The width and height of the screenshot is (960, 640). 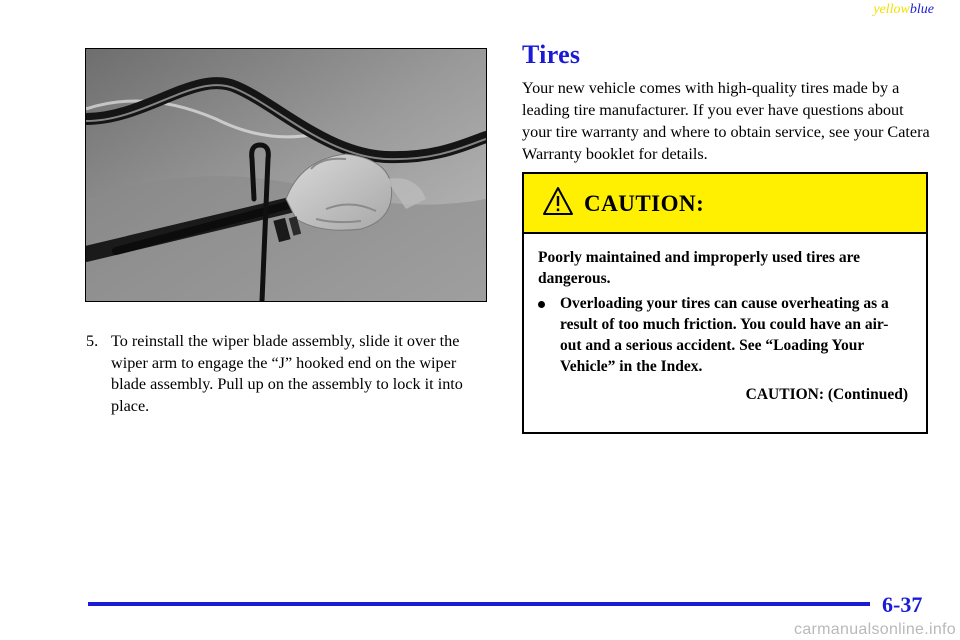 What do you see at coordinates (479, 604) in the screenshot?
I see `footer-rule` at bounding box center [479, 604].